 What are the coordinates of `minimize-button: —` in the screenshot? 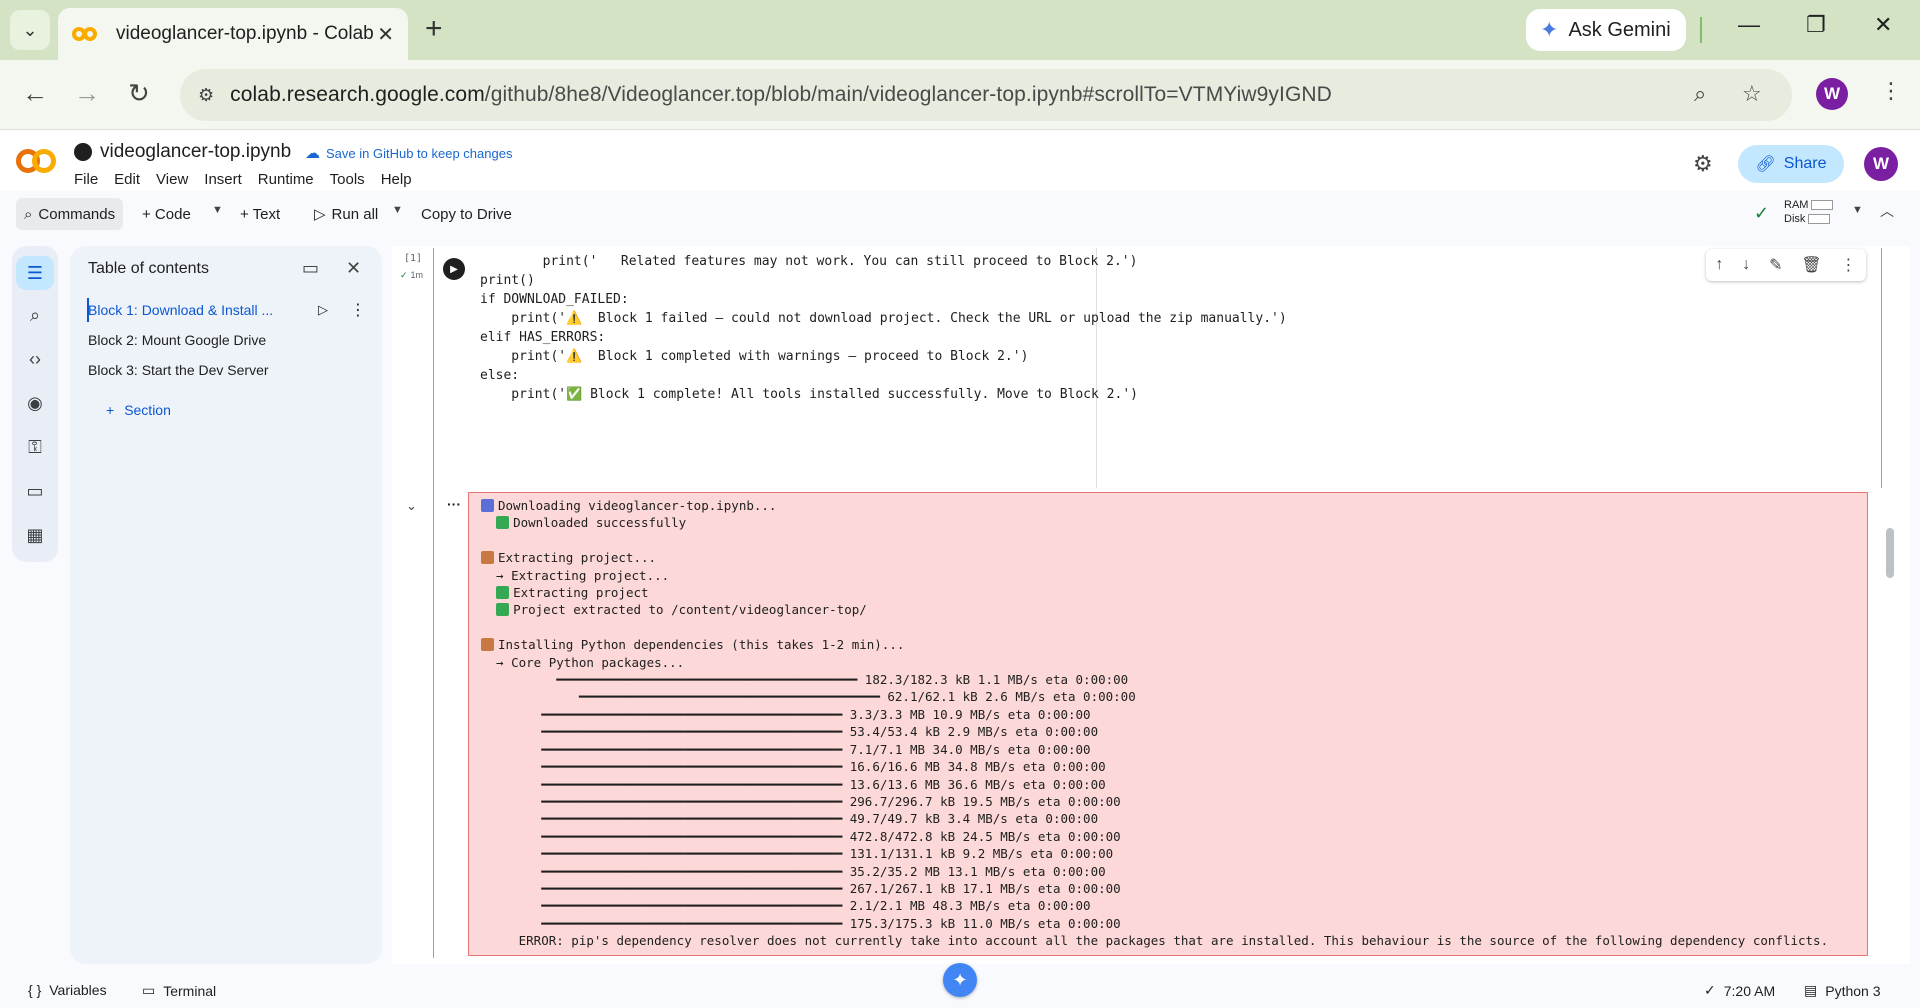 It's located at (1749, 25).